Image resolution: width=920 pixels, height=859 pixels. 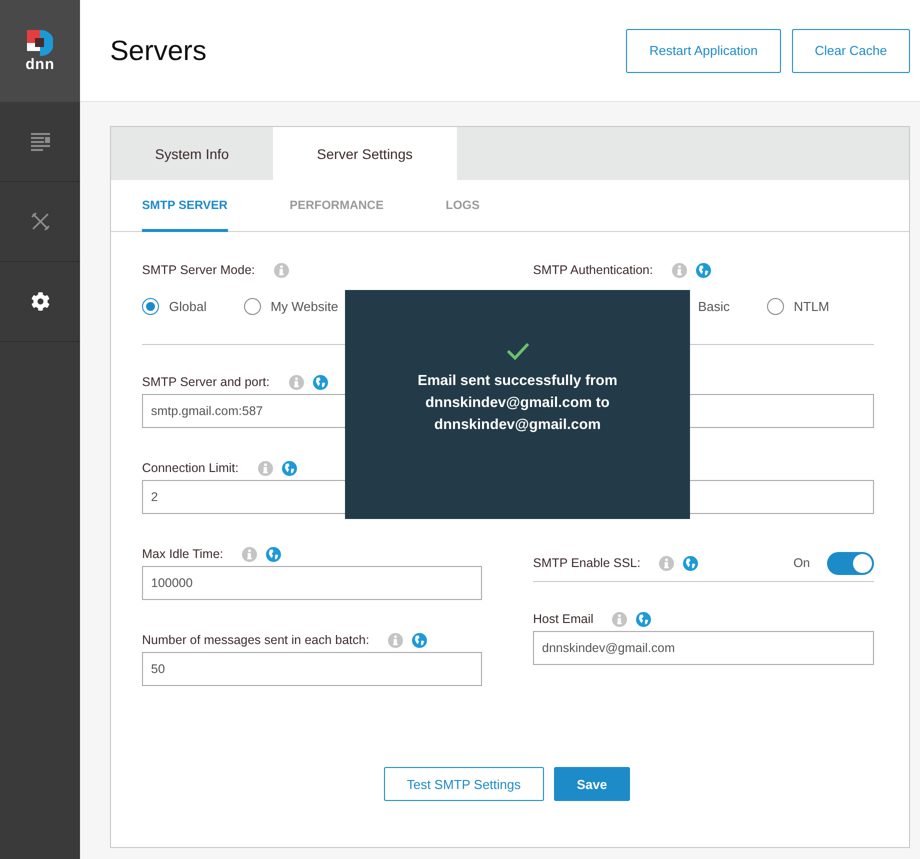 I want to click on radio-option: My Website, so click(x=291, y=306).